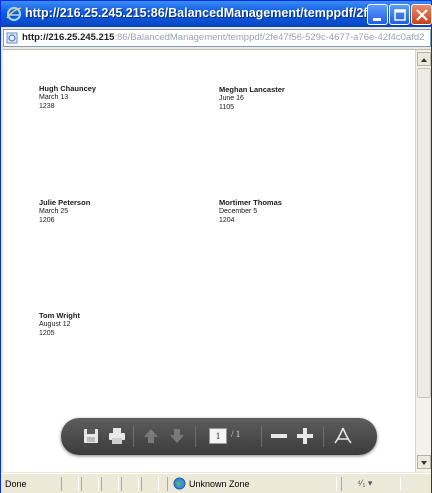 The width and height of the screenshot is (432, 493). Describe the element at coordinates (12, 38) in the screenshot. I see `page-icon` at that location.